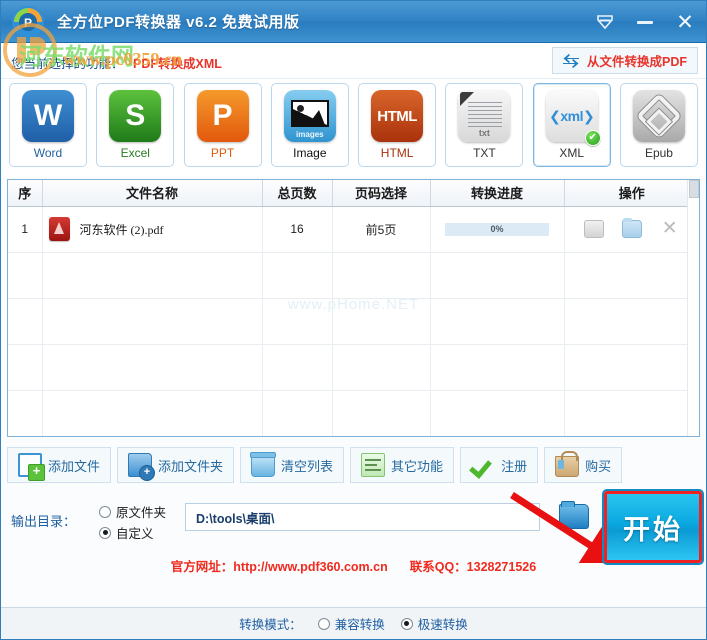 This screenshot has width=707, height=640. Describe the element at coordinates (567, 464) in the screenshot. I see `shopping-bag-icon` at that location.